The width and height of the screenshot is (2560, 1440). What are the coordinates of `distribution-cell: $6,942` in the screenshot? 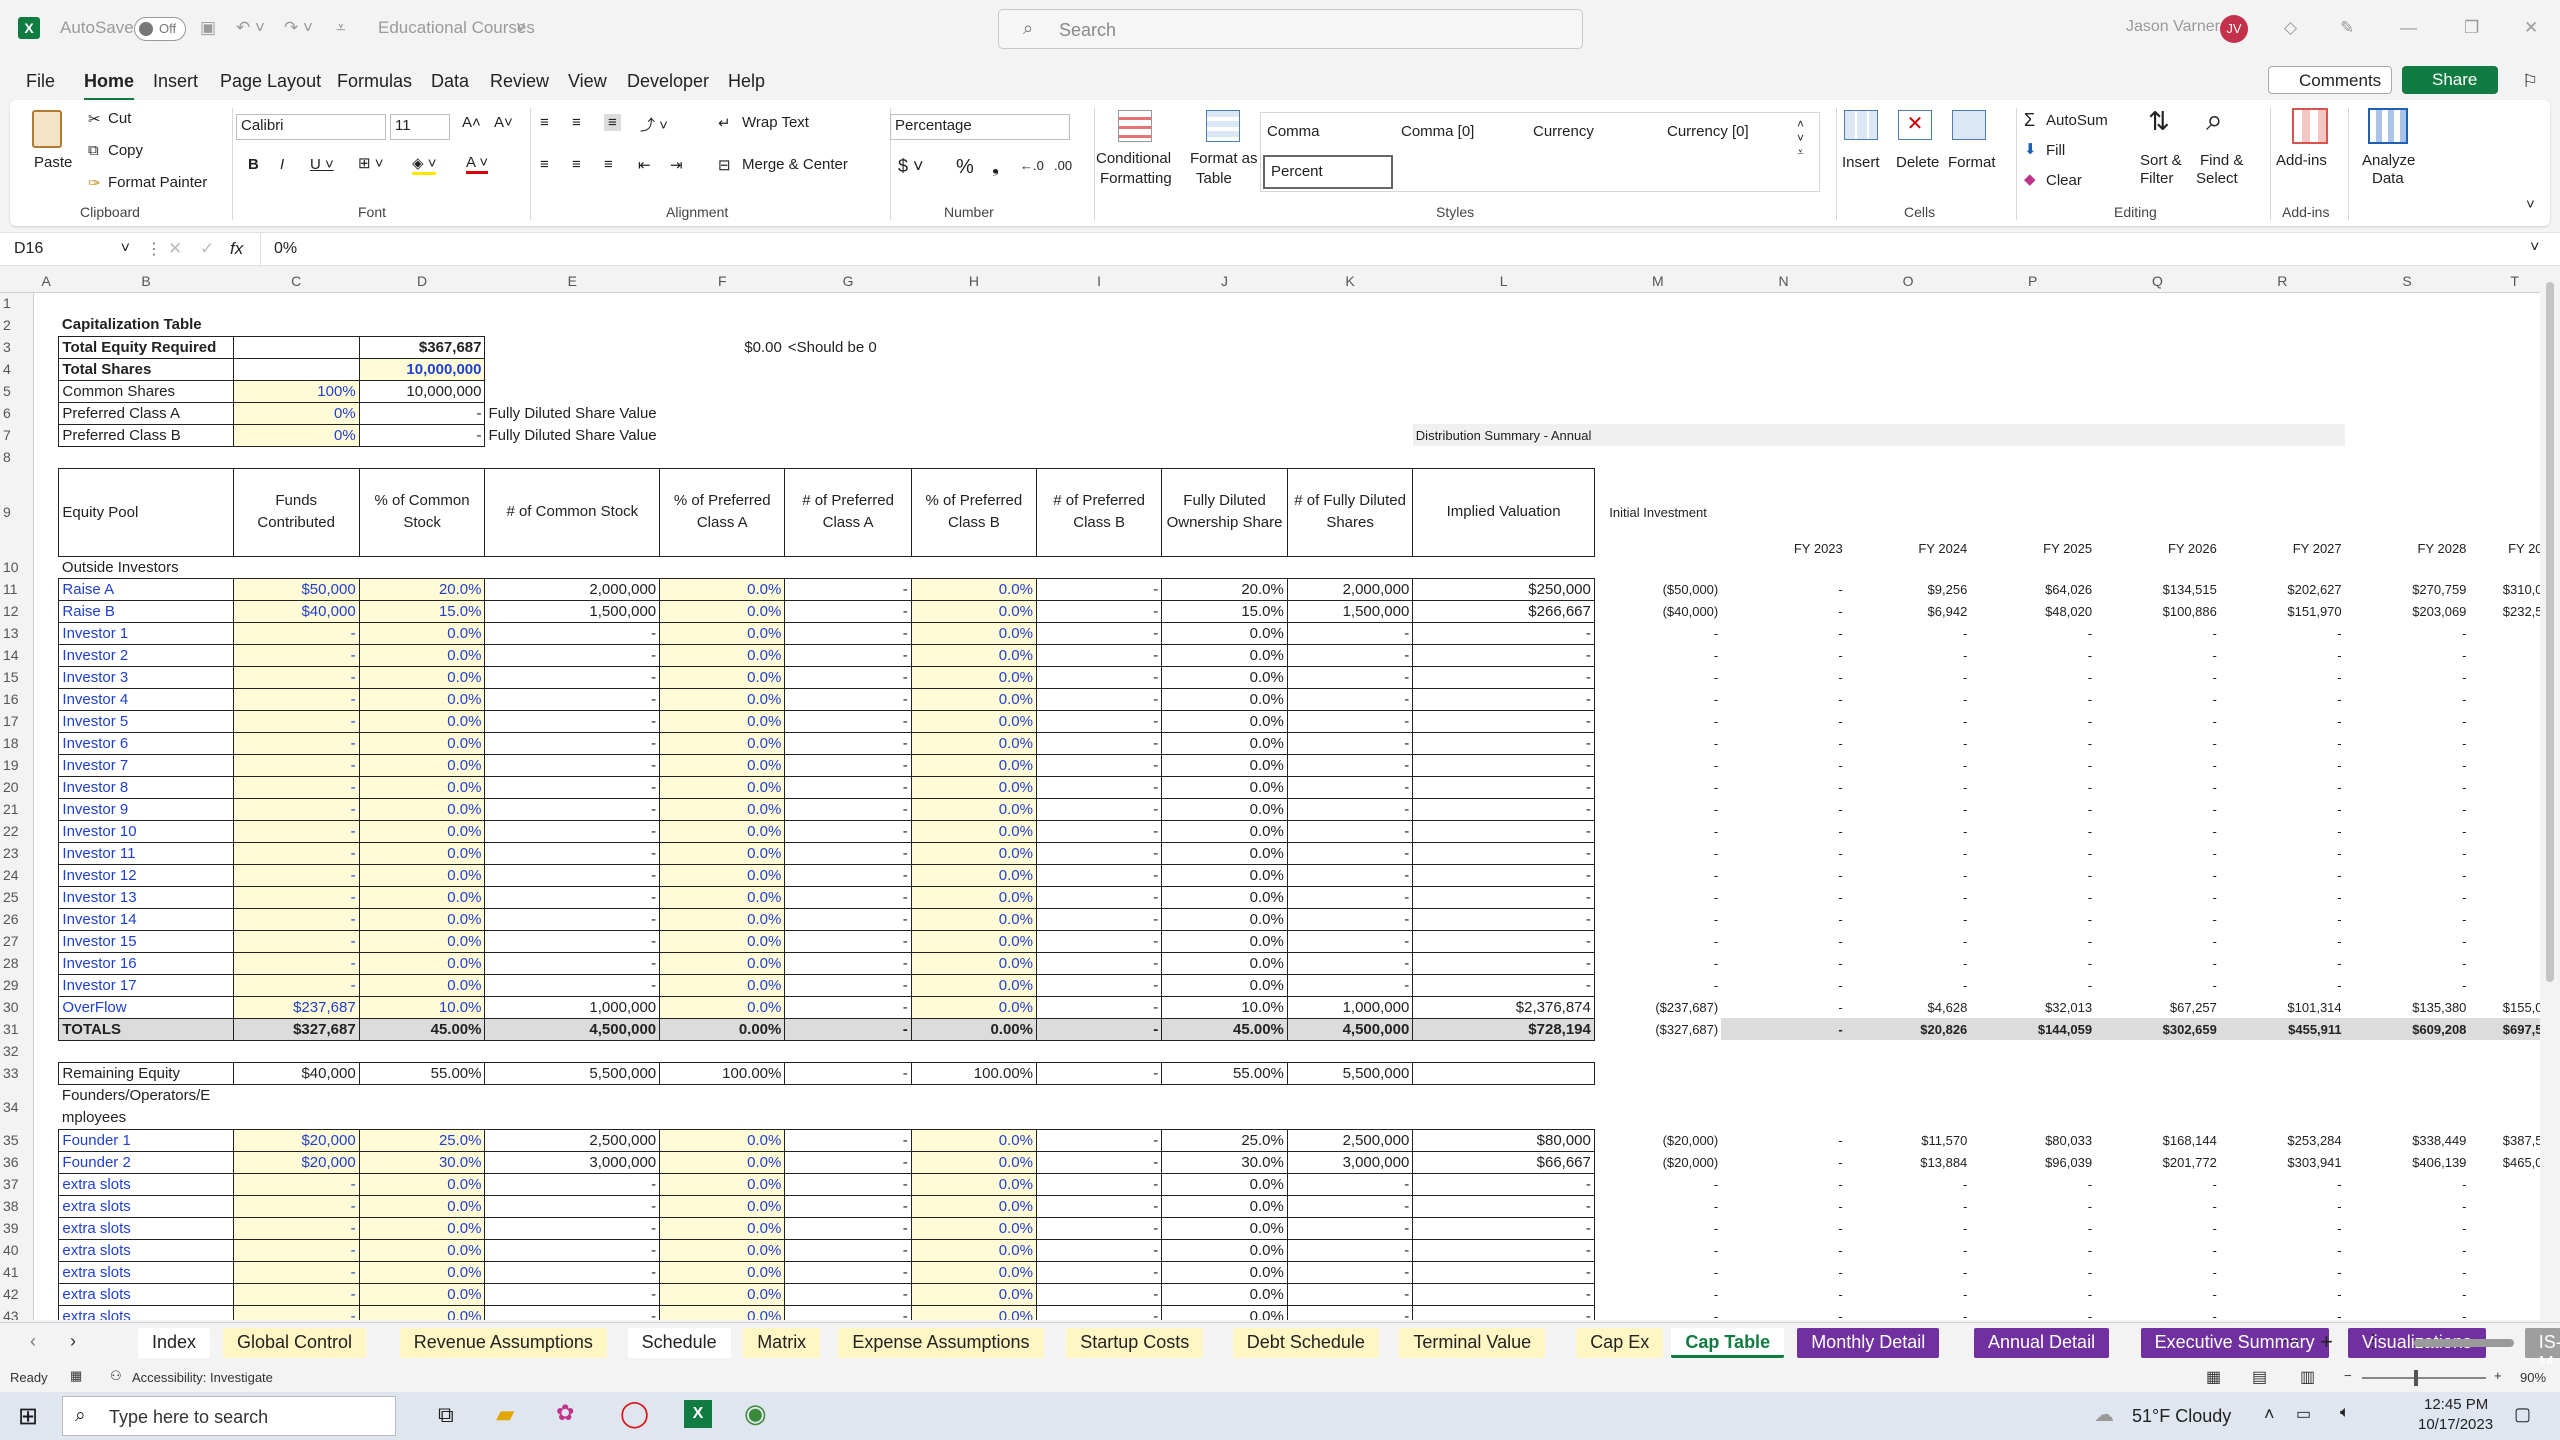 It's located at (1908, 611).